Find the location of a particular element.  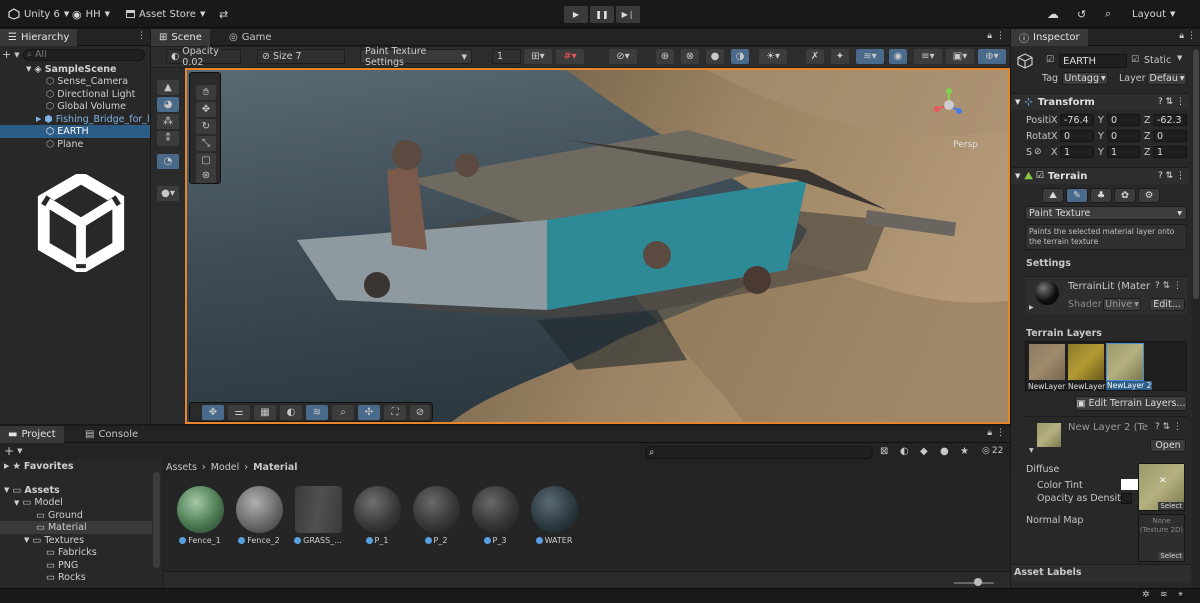

terrain-tree-tool: ⁂ is located at coordinates (168, 121).